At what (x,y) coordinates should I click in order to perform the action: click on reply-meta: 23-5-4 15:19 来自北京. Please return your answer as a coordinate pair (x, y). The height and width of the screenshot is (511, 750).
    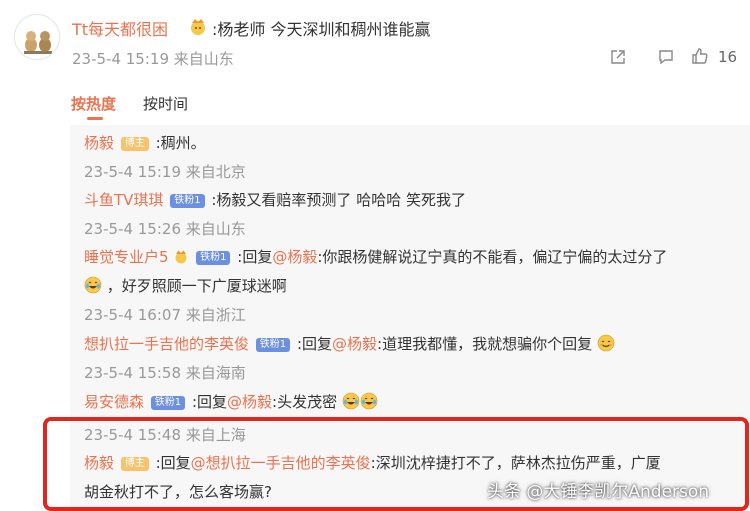
    Looking at the image, I should click on (165, 172).